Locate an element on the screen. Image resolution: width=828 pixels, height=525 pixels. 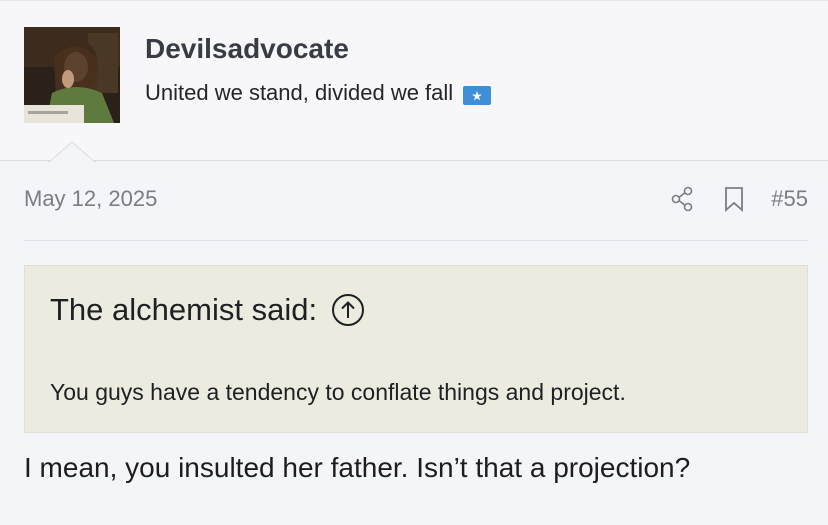
post-number-link: #55 is located at coordinates (789, 199).